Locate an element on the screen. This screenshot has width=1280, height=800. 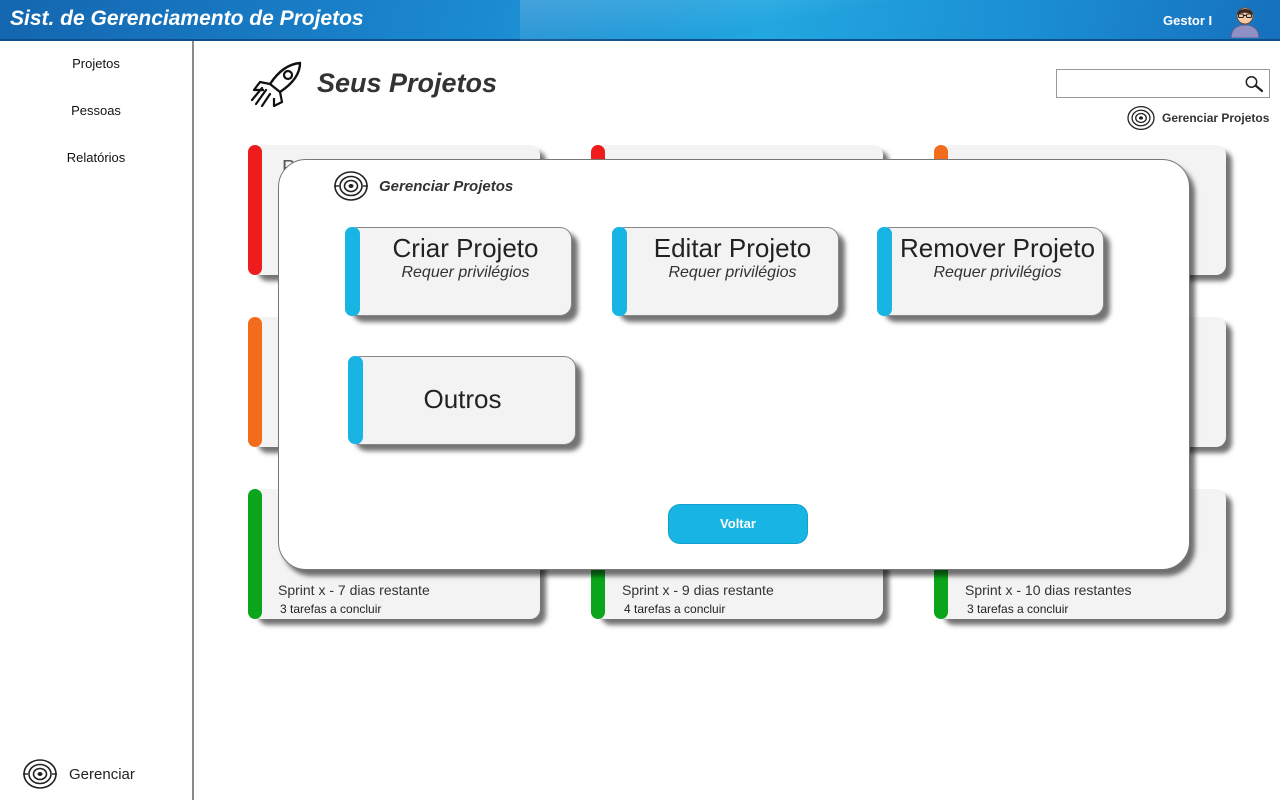
user-name: Gestor I is located at coordinates (1187, 20).